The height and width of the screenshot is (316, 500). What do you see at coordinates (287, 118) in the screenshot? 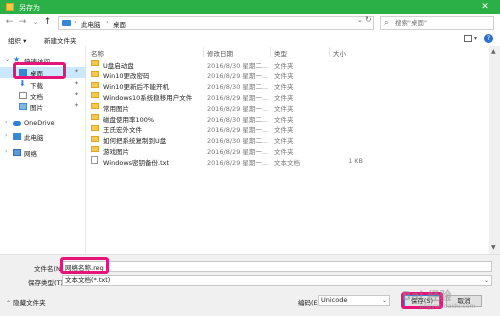
I see `list-item: 磁盘使用率100% 2016/8/30 星期二... 文件夹` at bounding box center [287, 118].